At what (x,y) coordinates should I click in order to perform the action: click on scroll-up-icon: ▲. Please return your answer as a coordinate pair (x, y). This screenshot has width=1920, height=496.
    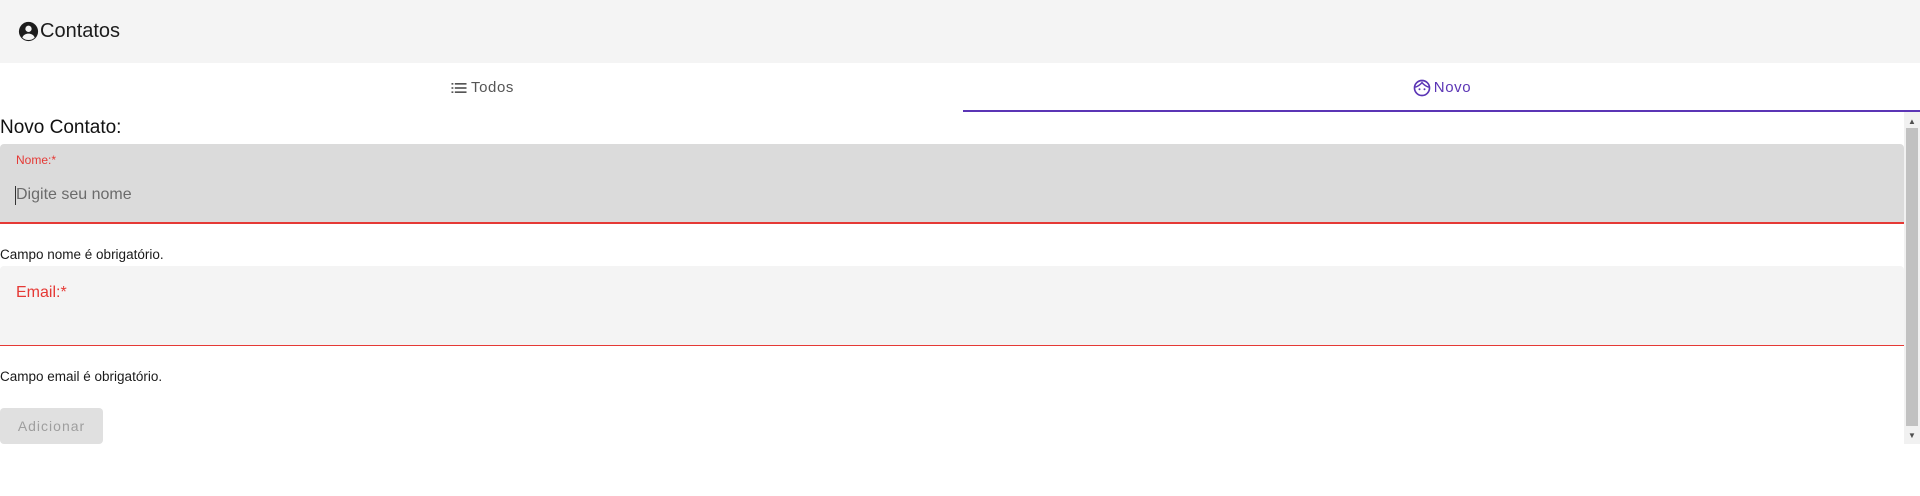
    Looking at the image, I should click on (1912, 121).